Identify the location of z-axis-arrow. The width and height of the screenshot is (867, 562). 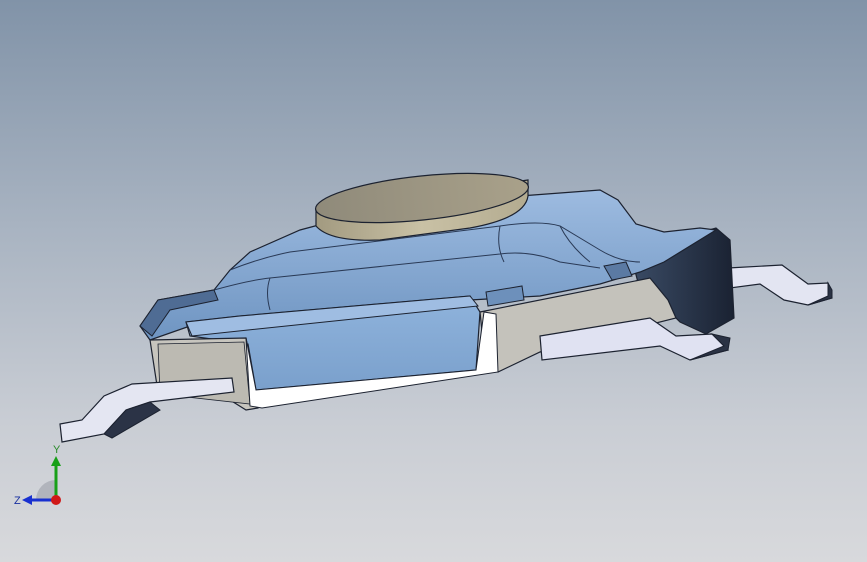
(27, 500).